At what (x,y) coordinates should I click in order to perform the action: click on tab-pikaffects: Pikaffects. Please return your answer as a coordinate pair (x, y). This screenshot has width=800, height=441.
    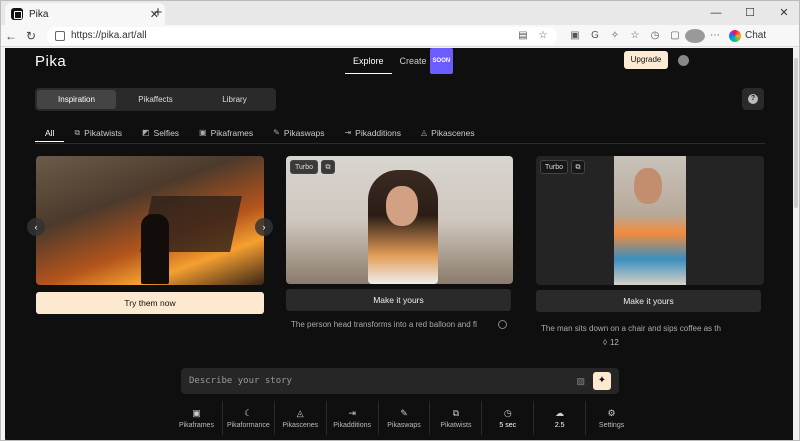
    Looking at the image, I should click on (155, 99).